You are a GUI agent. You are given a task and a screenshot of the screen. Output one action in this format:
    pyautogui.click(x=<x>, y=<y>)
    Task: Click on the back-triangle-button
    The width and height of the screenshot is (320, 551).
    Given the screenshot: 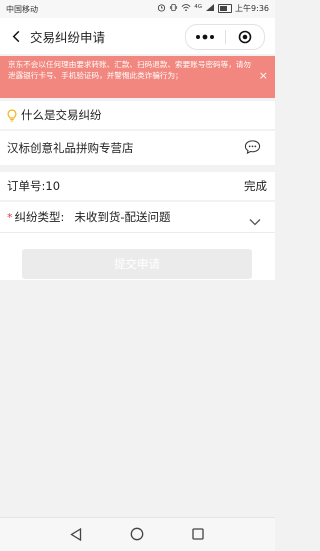 What is the action you would take?
    pyautogui.click(x=76, y=534)
    